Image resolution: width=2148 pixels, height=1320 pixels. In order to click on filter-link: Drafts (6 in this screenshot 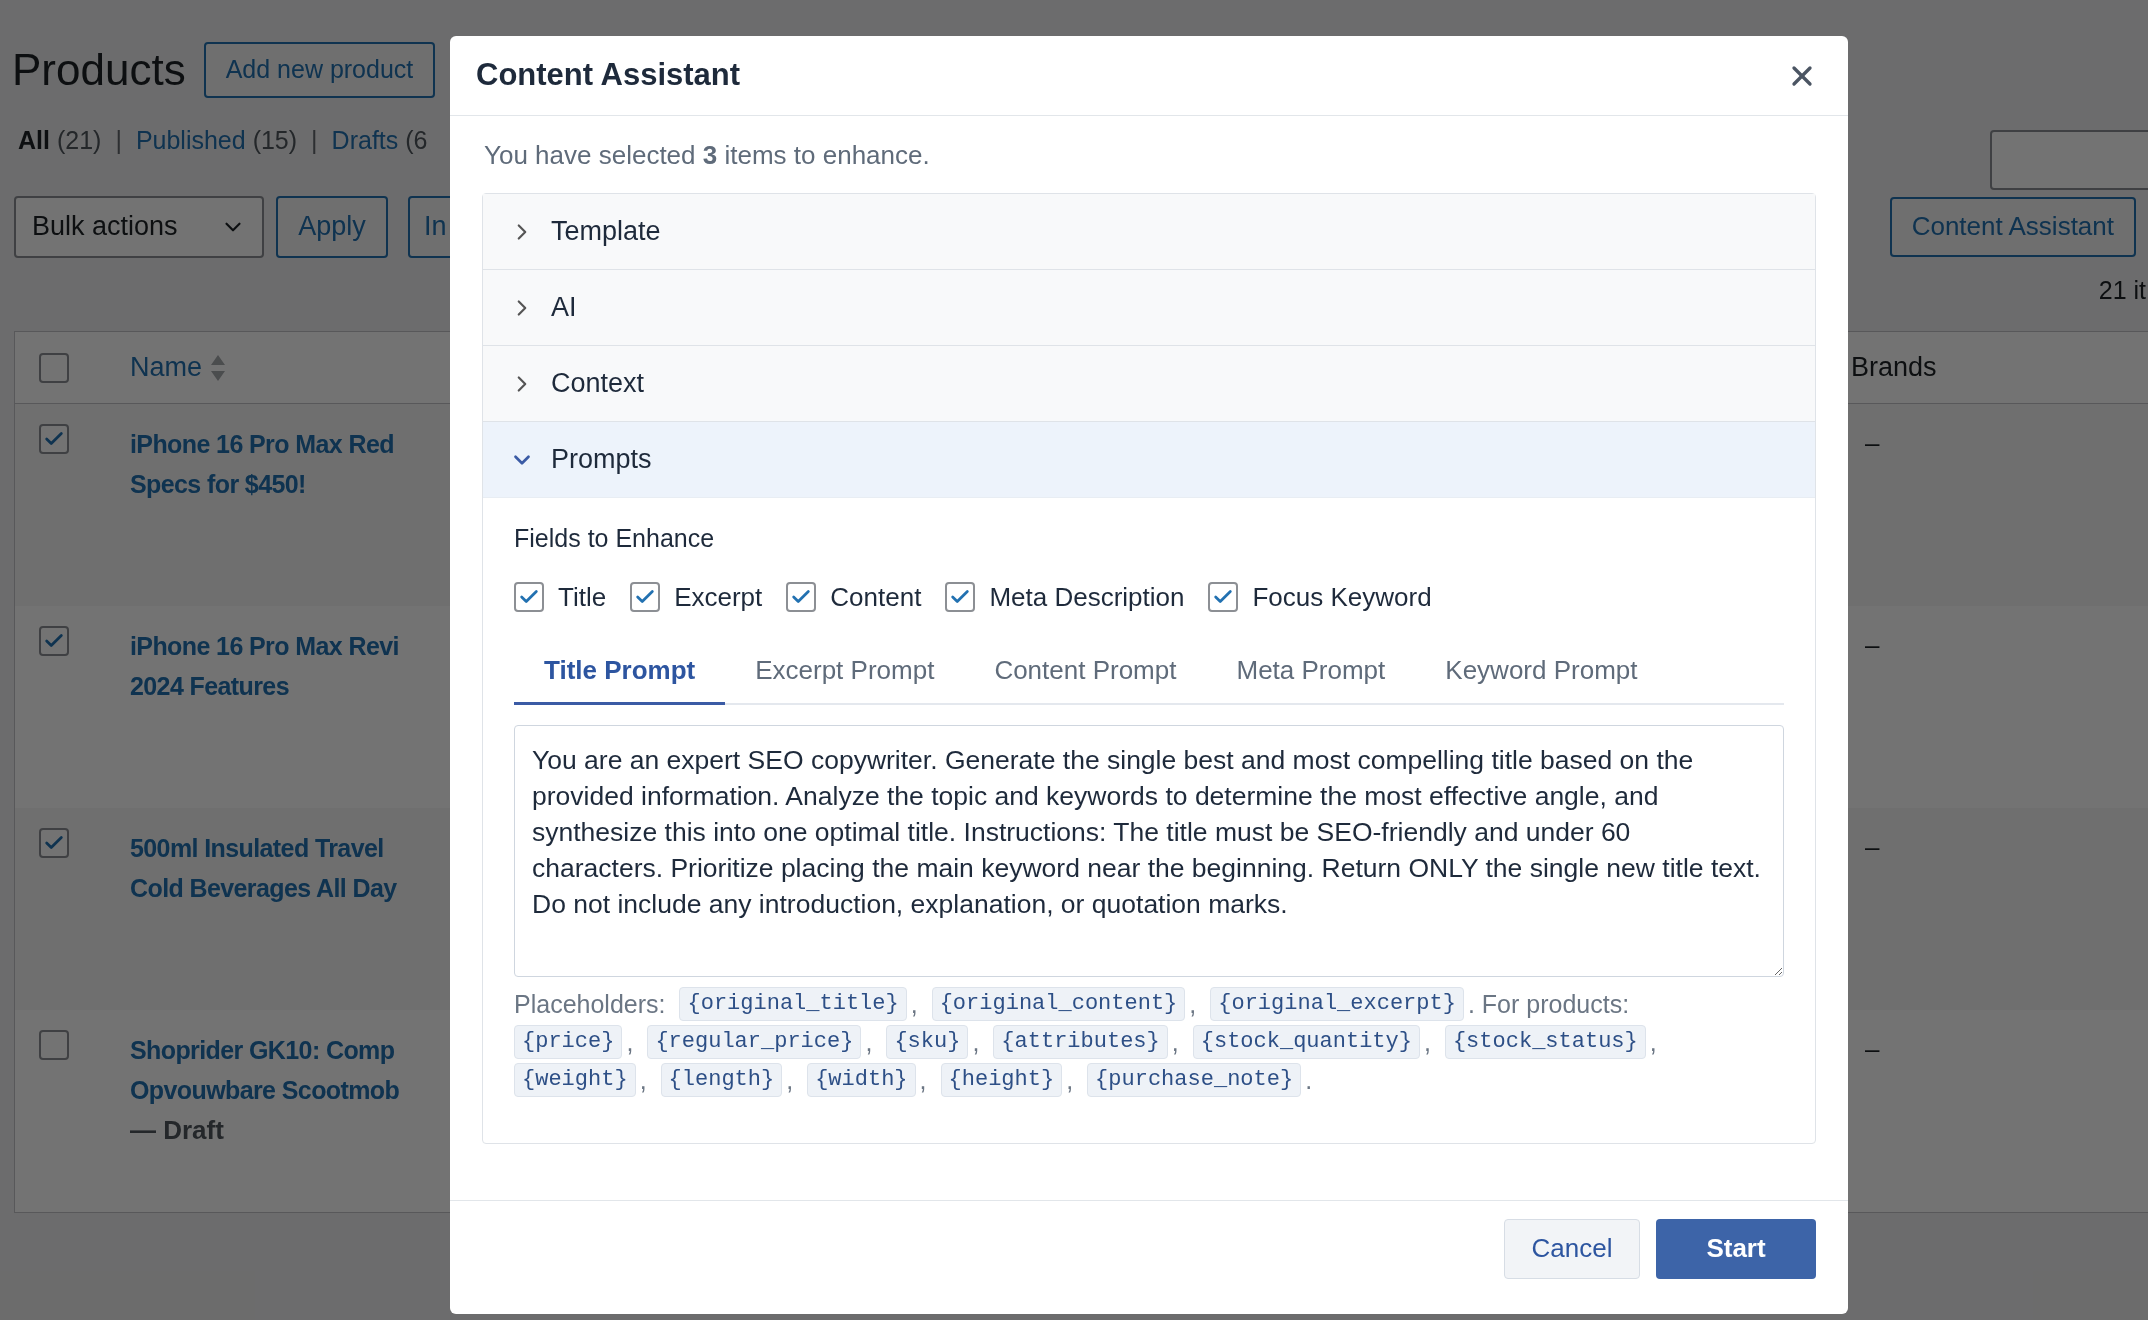, I will do `click(379, 141)`.